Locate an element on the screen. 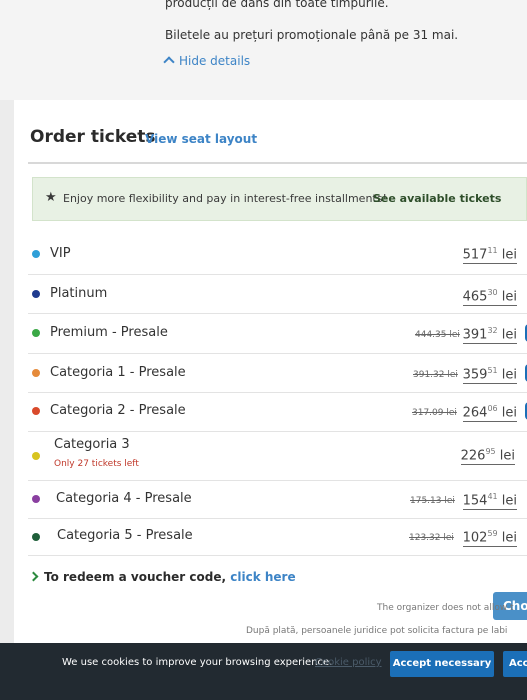 Image resolution: width=527 pixels, height=700 pixels. ticket-row-vip: VIP 51711 lei is located at coordinates (277, 254).